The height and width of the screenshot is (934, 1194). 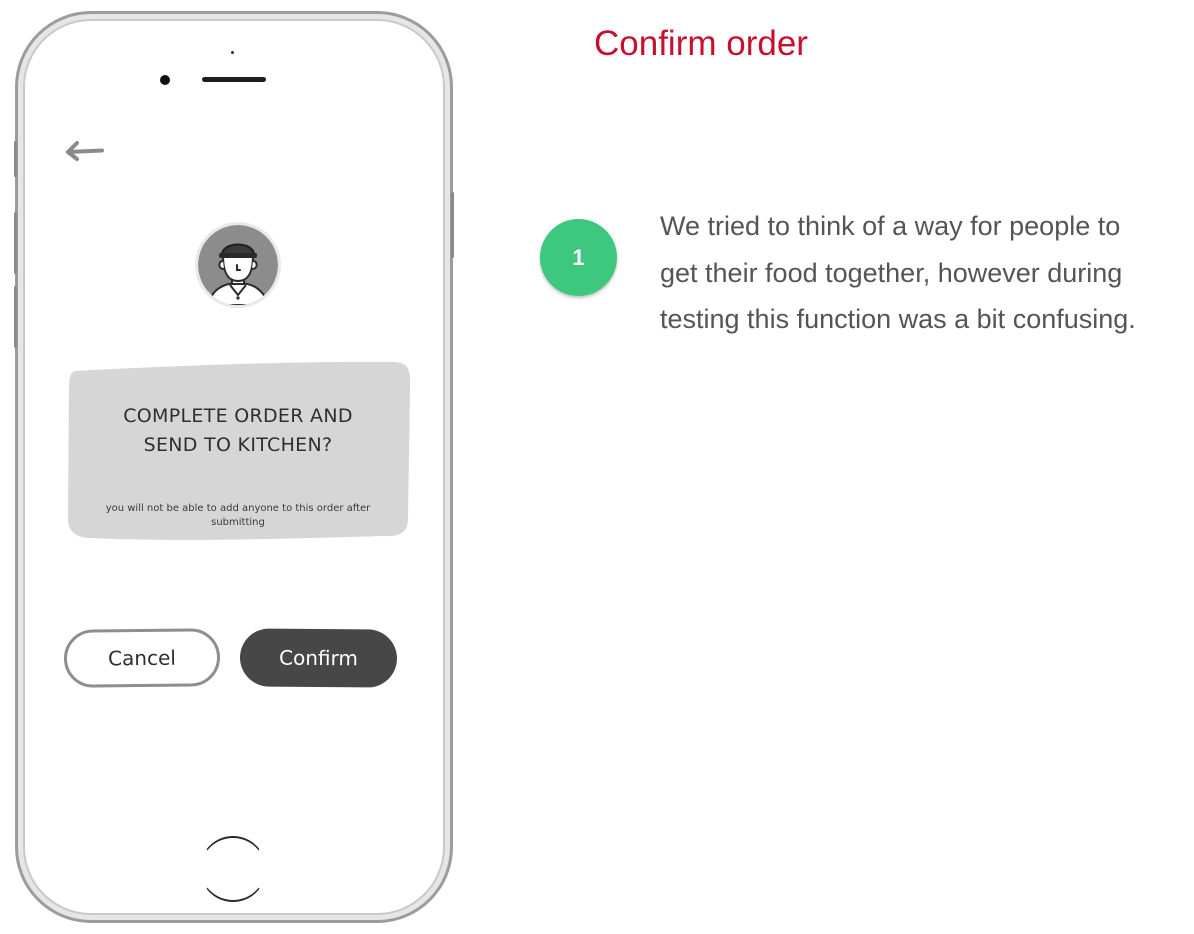 What do you see at coordinates (452, 225) in the screenshot?
I see `power-button` at bounding box center [452, 225].